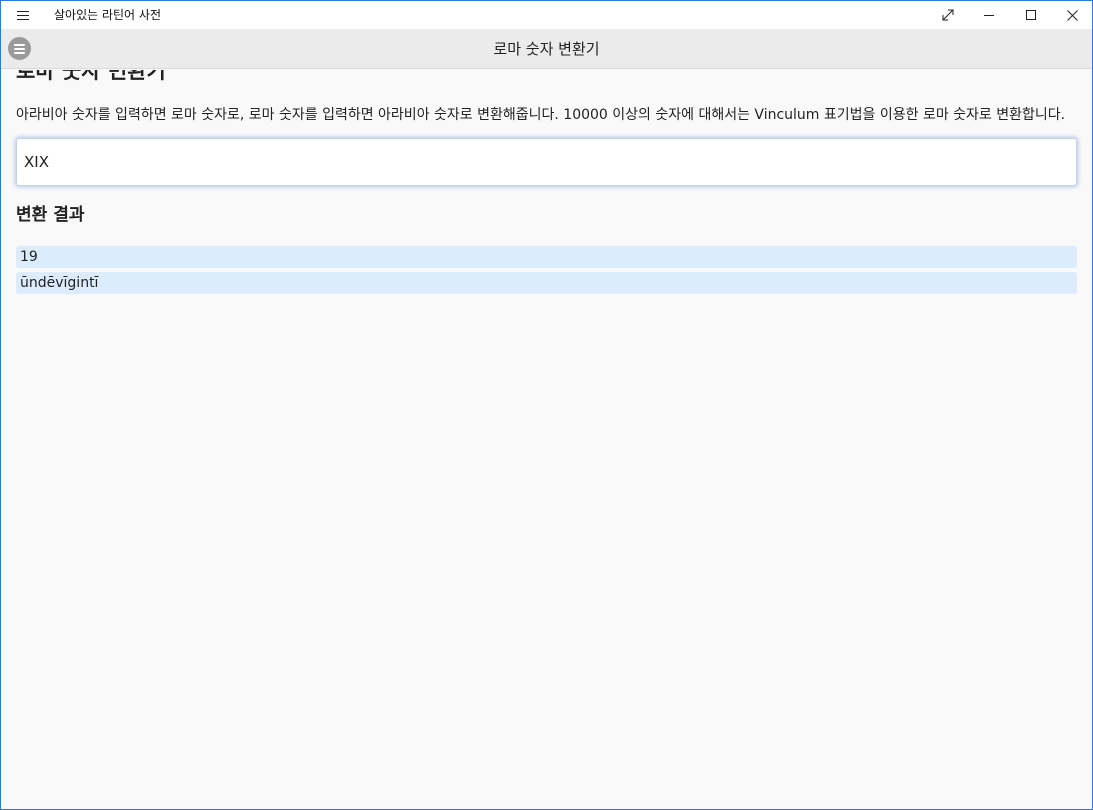  What do you see at coordinates (546, 283) in the screenshot?
I see `result-item-latin-word: ūndēvīgintī` at bounding box center [546, 283].